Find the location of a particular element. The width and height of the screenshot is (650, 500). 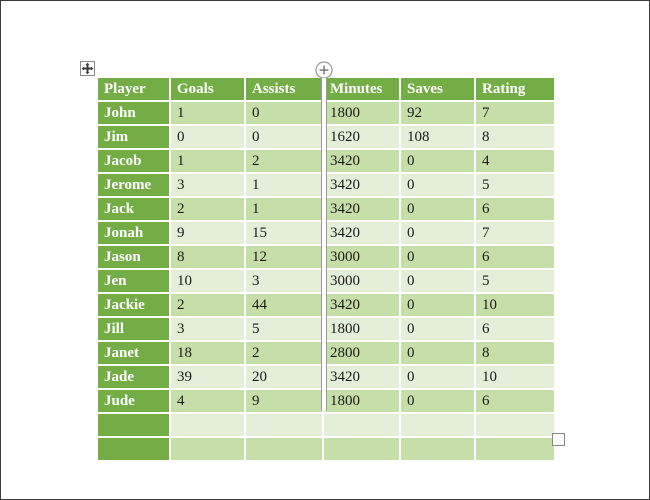

cell-goals: 8 is located at coordinates (208, 258).